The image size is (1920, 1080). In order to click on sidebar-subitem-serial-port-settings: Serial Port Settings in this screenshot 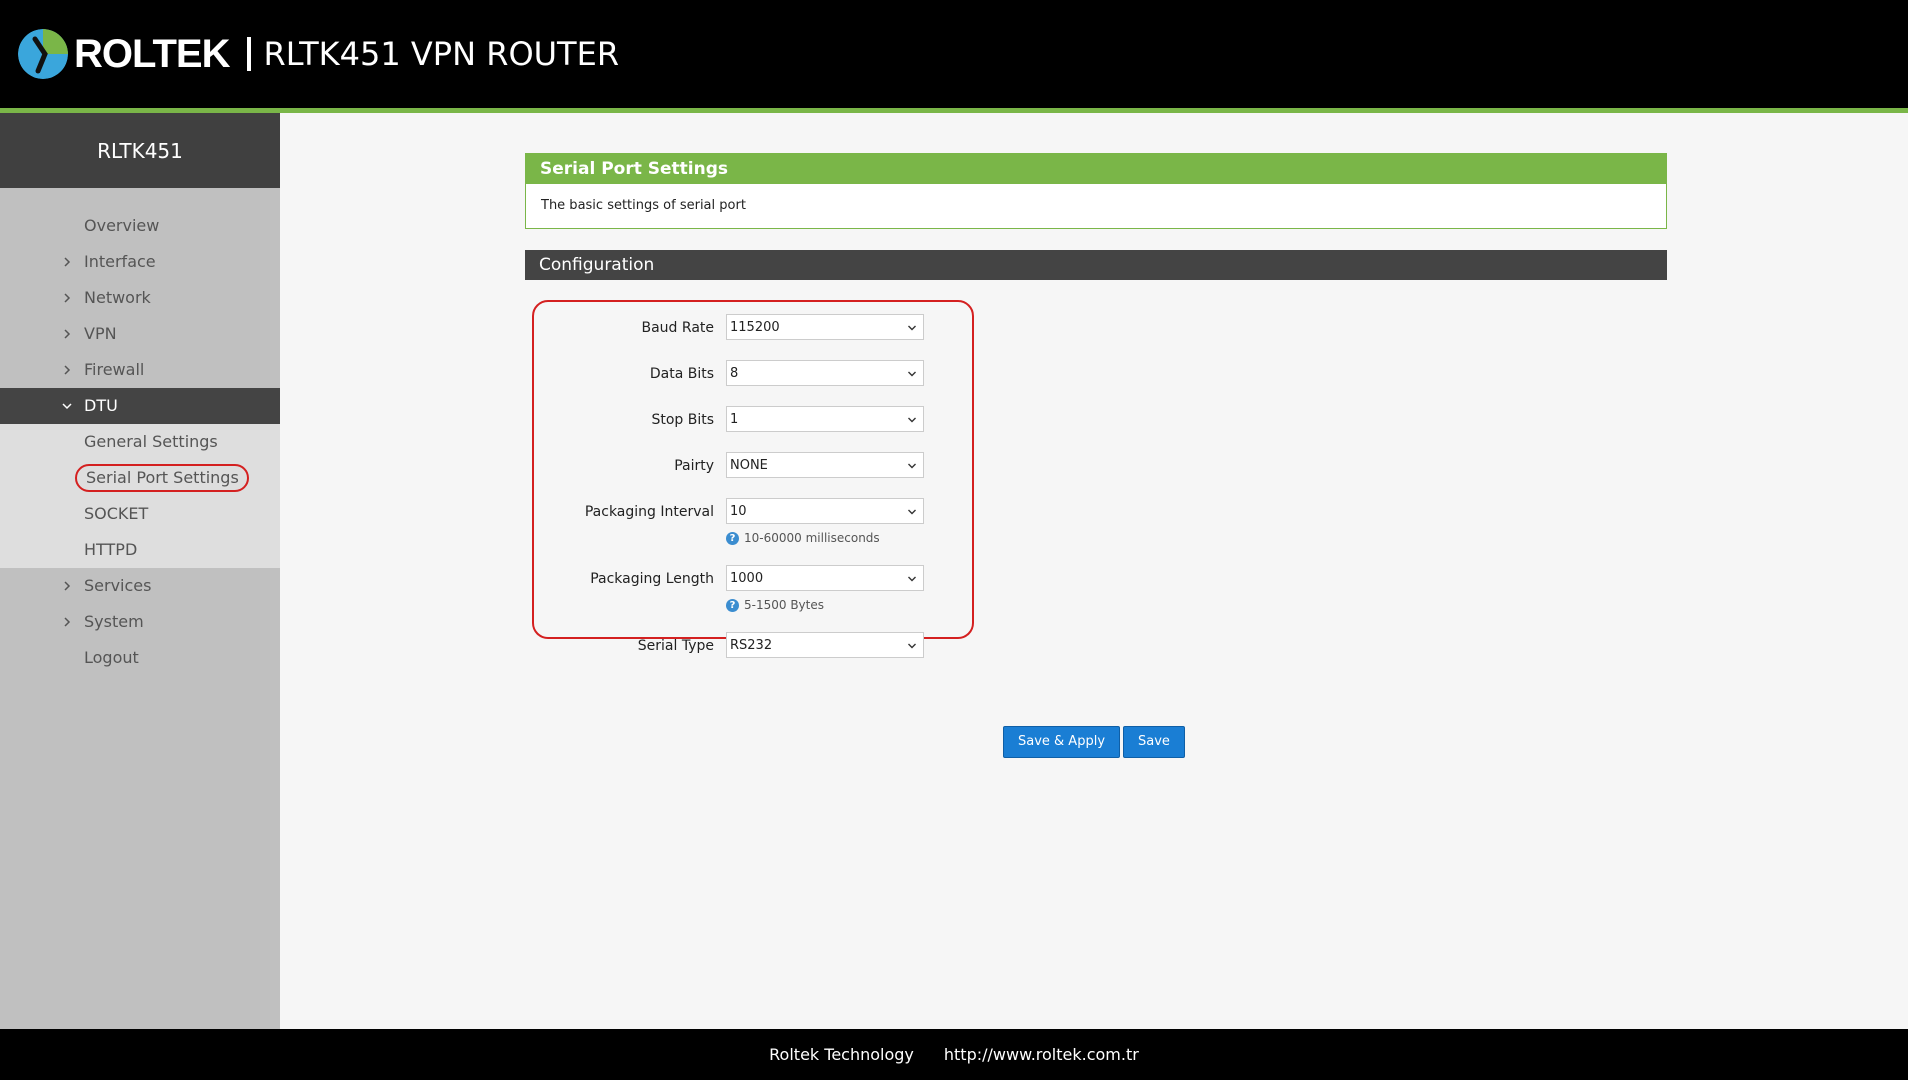, I will do `click(140, 478)`.